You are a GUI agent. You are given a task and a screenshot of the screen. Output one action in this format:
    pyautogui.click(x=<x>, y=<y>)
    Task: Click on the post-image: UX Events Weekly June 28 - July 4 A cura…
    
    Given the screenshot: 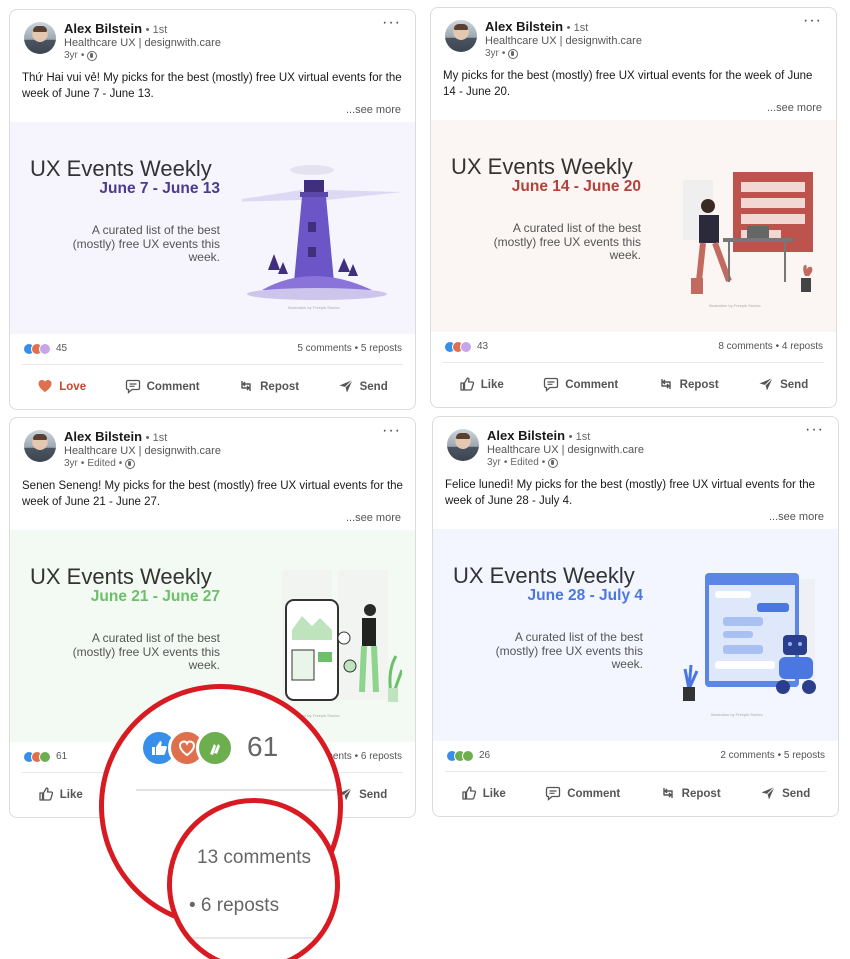 What is the action you would take?
    pyautogui.click(x=635, y=635)
    